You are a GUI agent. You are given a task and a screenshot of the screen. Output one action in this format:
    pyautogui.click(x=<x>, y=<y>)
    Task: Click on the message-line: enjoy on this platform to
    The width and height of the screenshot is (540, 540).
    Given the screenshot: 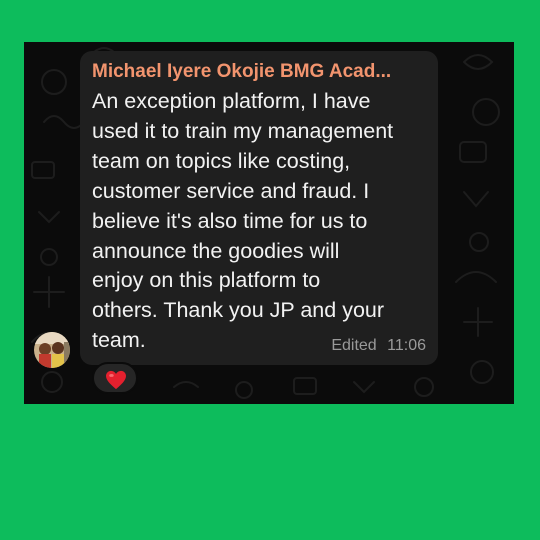 What is the action you would take?
    pyautogui.click(x=206, y=280)
    